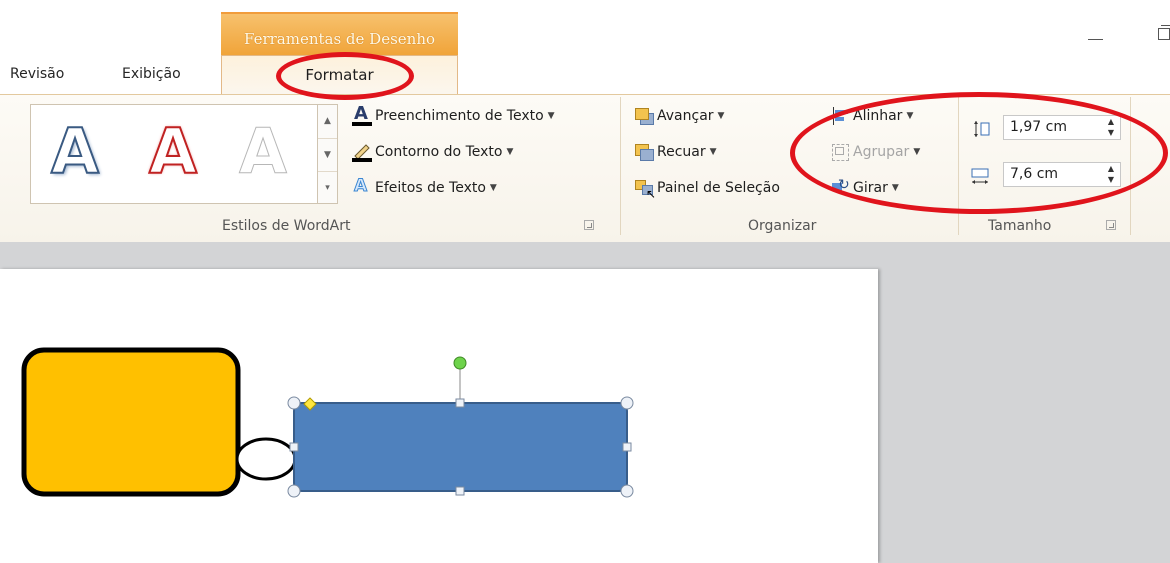  I want to click on wordart-style-gallery: A A A, so click(174, 154).